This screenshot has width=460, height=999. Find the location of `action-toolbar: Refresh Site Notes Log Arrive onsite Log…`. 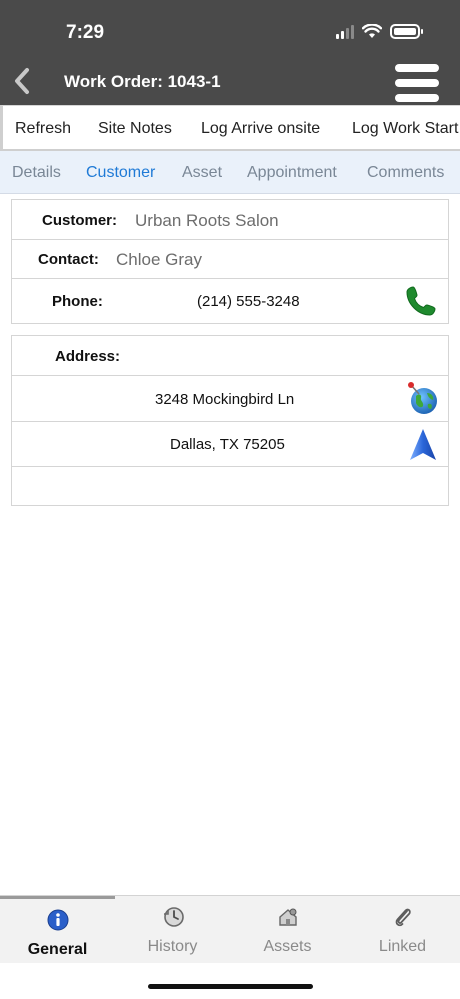

action-toolbar: Refresh Site Notes Log Arrive onsite Log… is located at coordinates (230, 128).